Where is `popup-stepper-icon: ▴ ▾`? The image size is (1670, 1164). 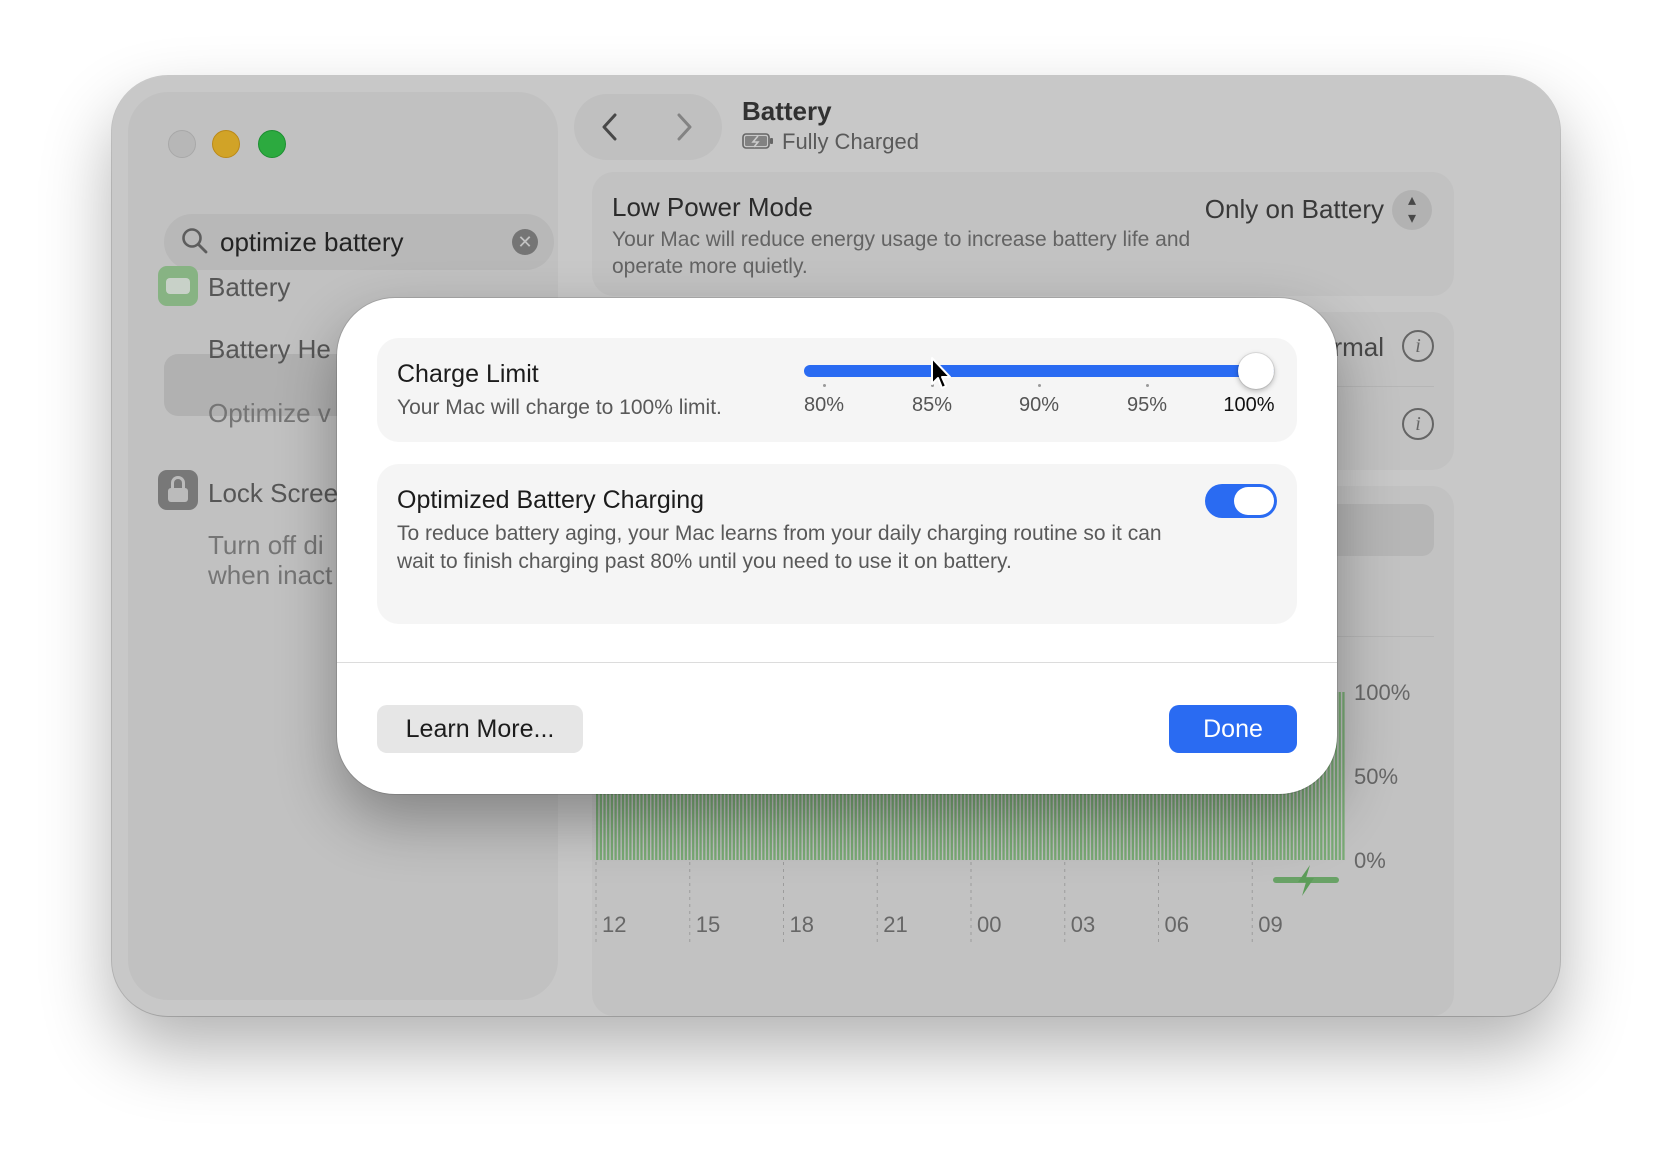 popup-stepper-icon: ▴ ▾ is located at coordinates (1412, 210).